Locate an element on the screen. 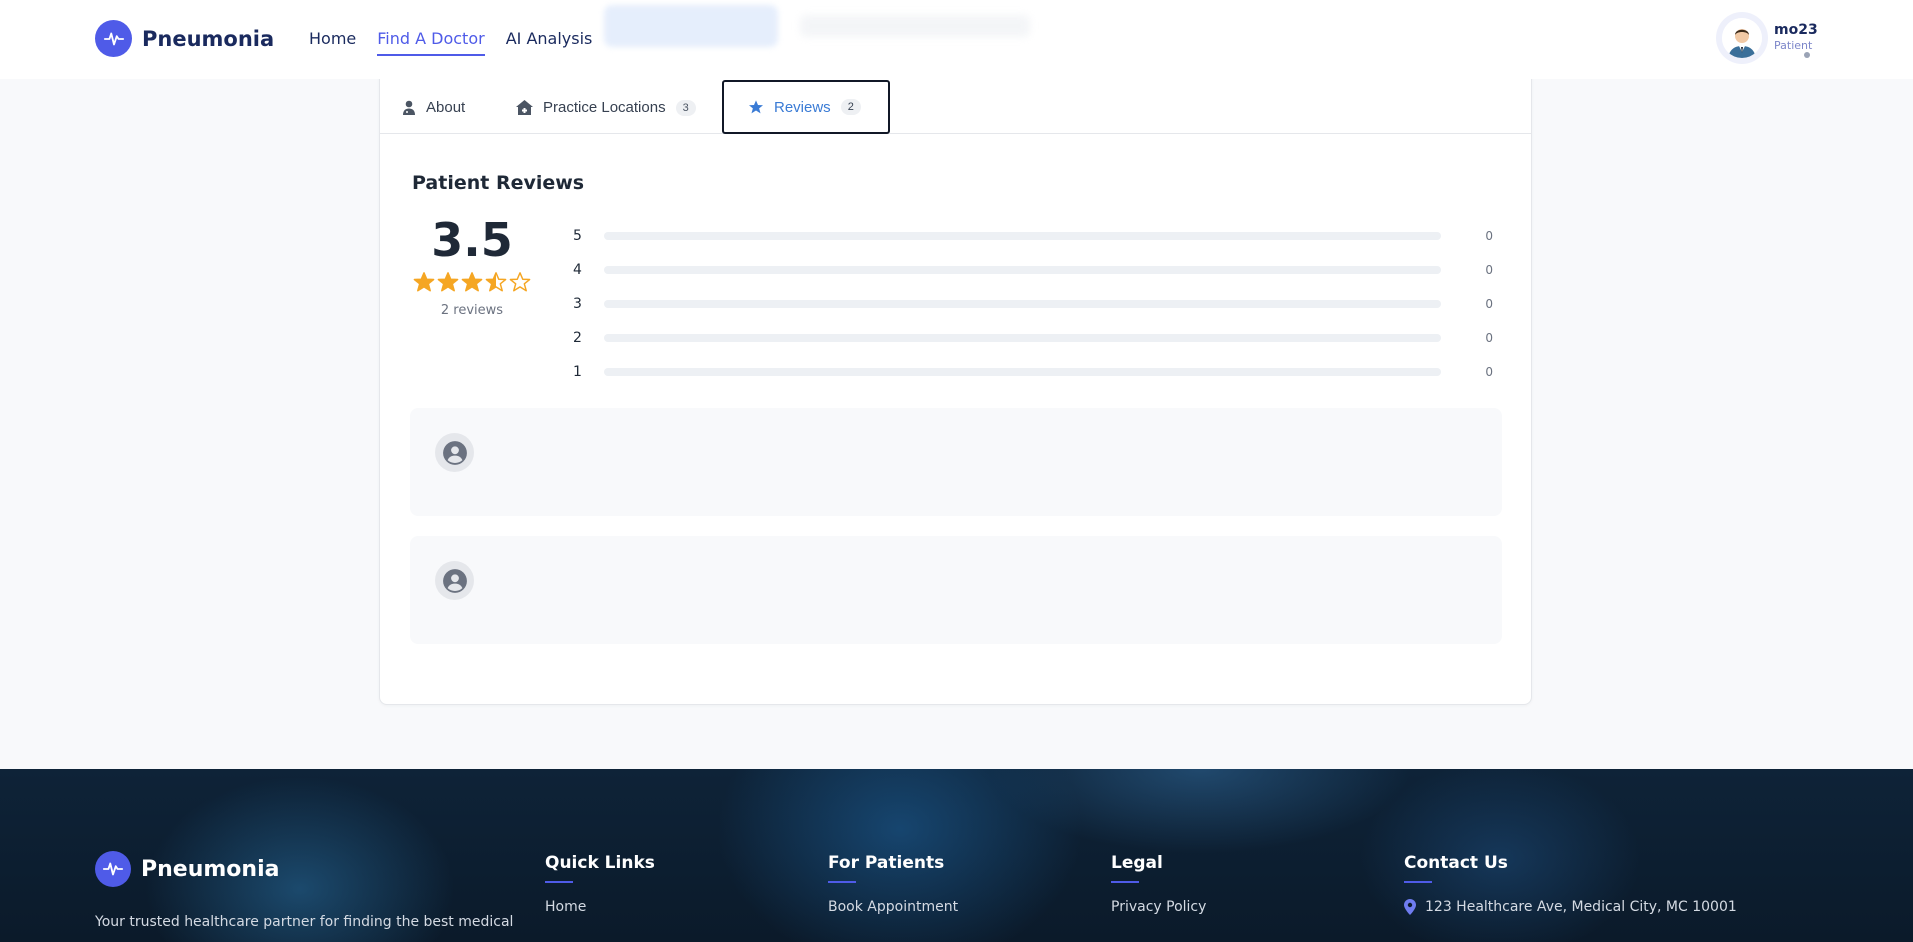  distribution-label: 4 is located at coordinates (577, 270).